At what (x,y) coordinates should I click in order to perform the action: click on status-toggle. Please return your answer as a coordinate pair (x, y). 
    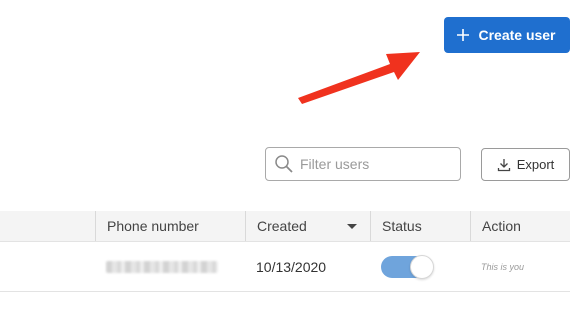
    Looking at the image, I should click on (407, 266).